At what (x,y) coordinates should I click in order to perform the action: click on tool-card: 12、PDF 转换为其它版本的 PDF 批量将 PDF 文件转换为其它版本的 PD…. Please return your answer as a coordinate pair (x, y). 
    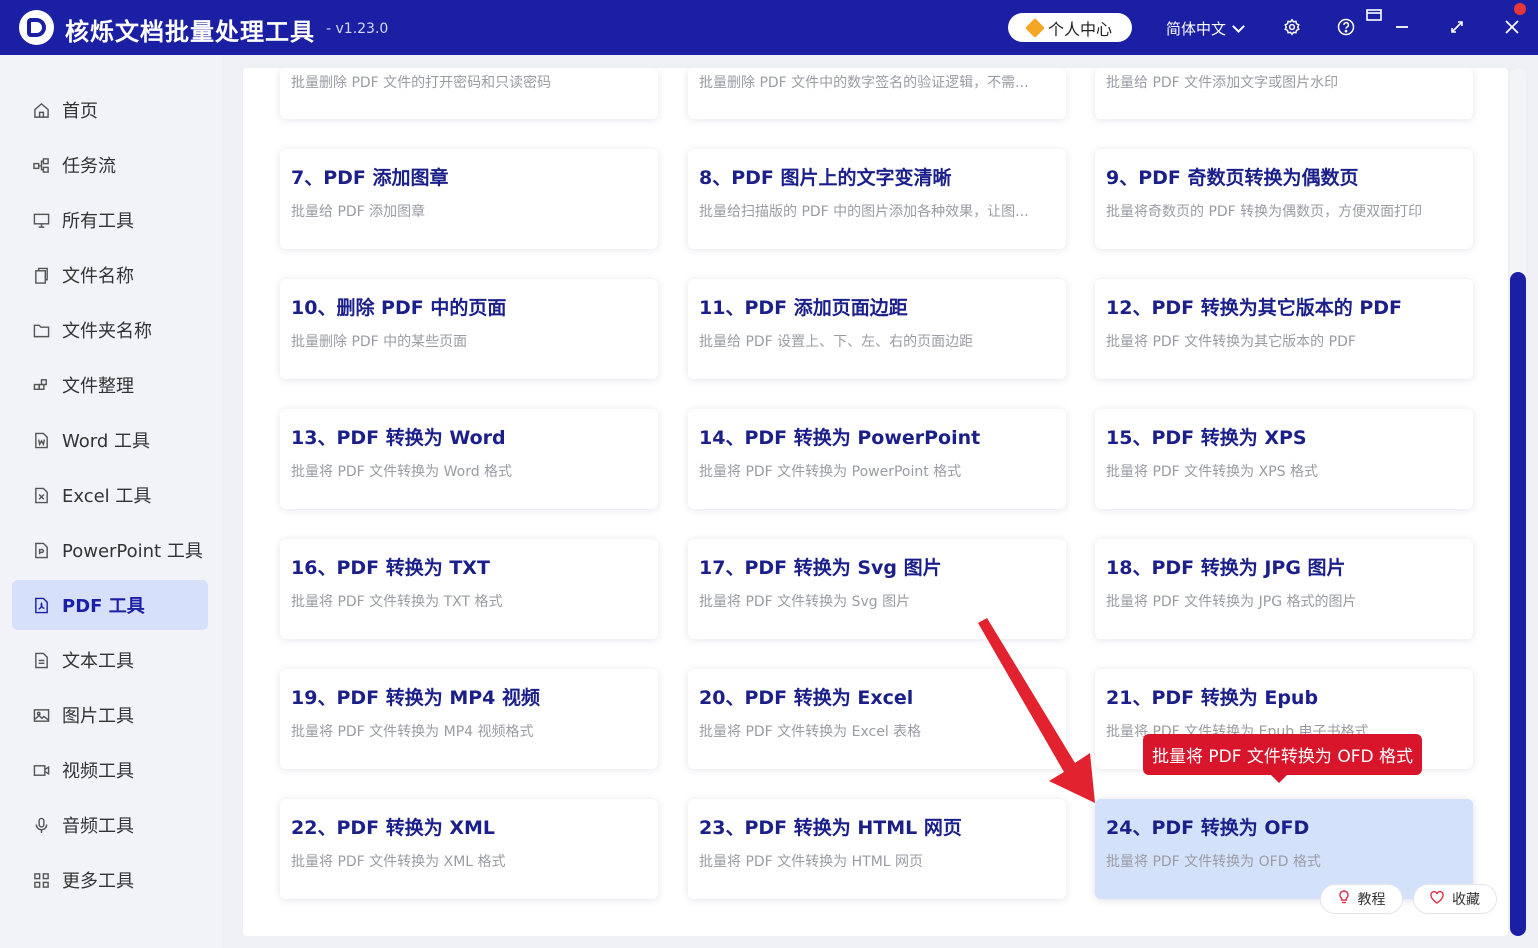
    Looking at the image, I should click on (1284, 329).